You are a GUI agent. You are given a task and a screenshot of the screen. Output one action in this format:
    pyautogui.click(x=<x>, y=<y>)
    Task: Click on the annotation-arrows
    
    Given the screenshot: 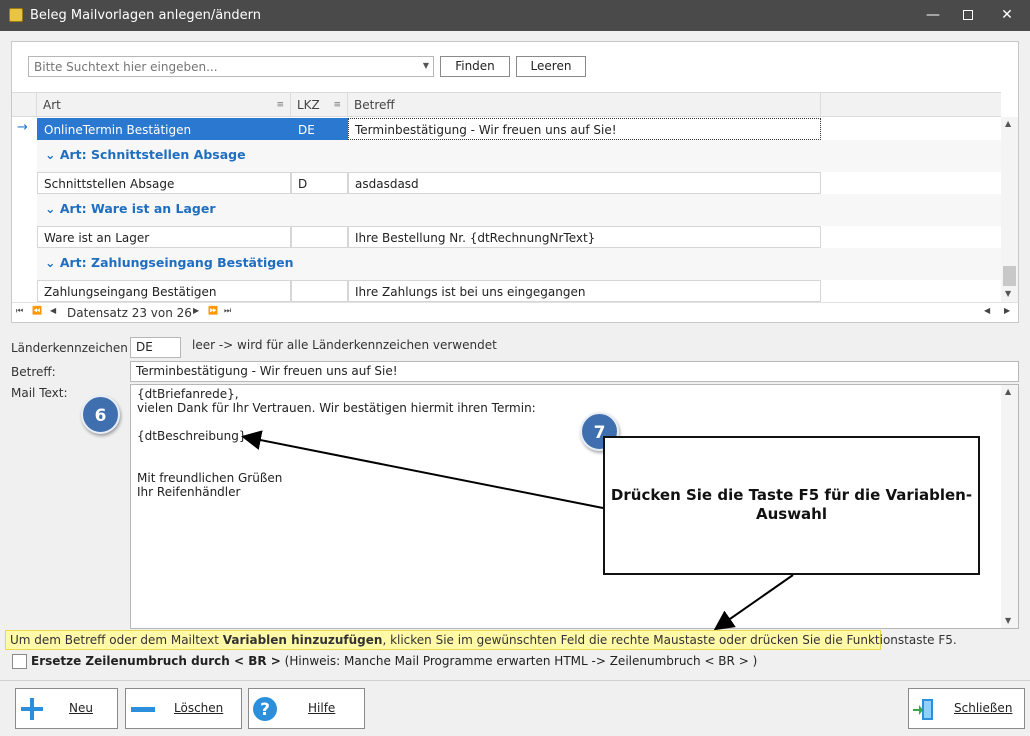 What is the action you would take?
    pyautogui.click(x=517, y=530)
    